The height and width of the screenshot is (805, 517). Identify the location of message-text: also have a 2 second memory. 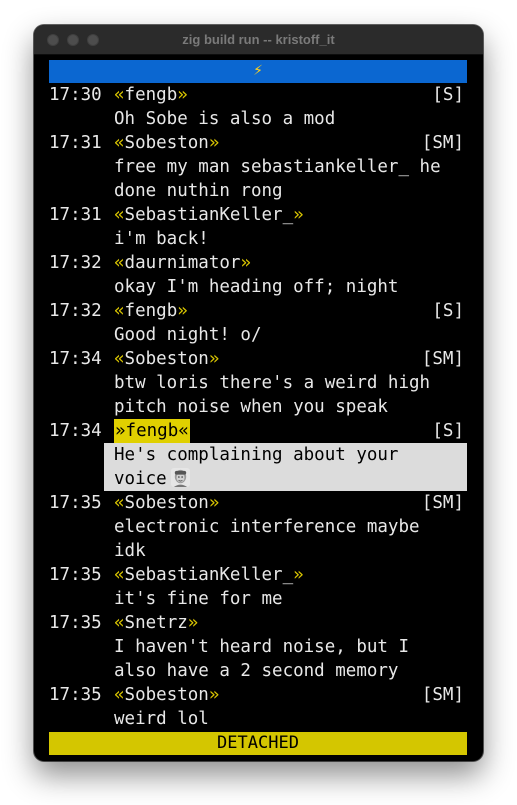
(256, 671).